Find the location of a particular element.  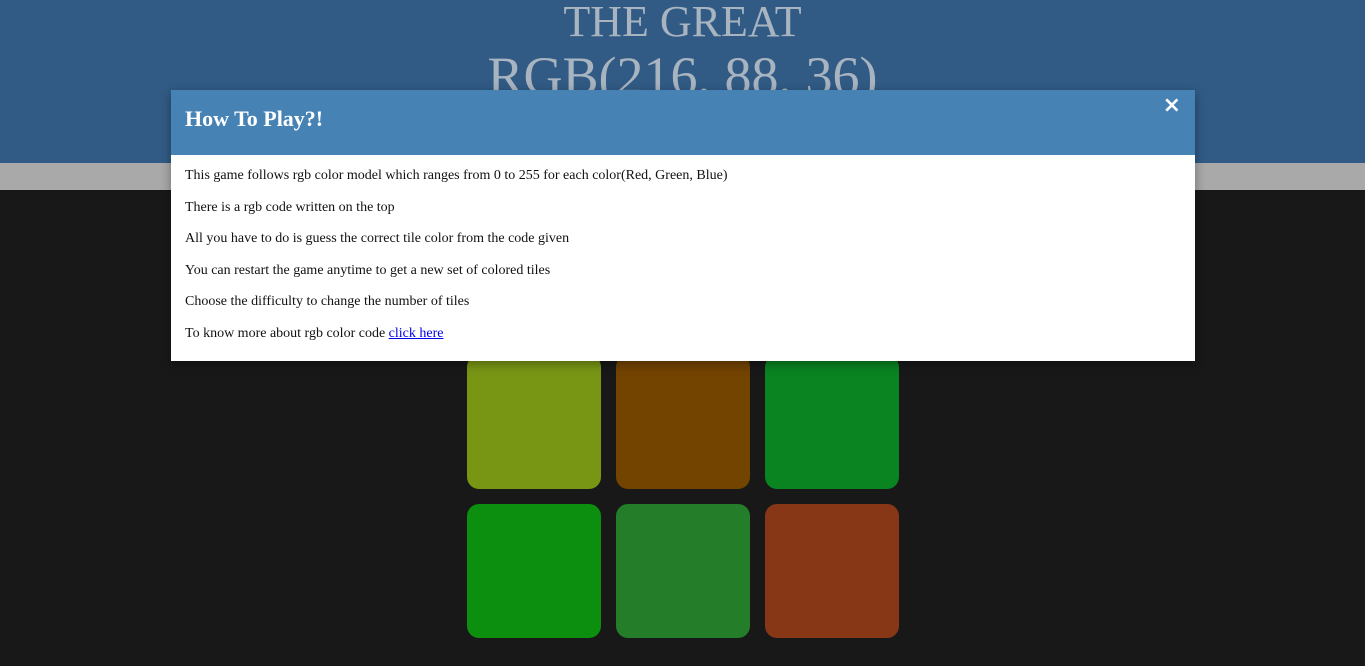

instruction-line-2: There is a rgb code written on the top is located at coordinates (290, 207).